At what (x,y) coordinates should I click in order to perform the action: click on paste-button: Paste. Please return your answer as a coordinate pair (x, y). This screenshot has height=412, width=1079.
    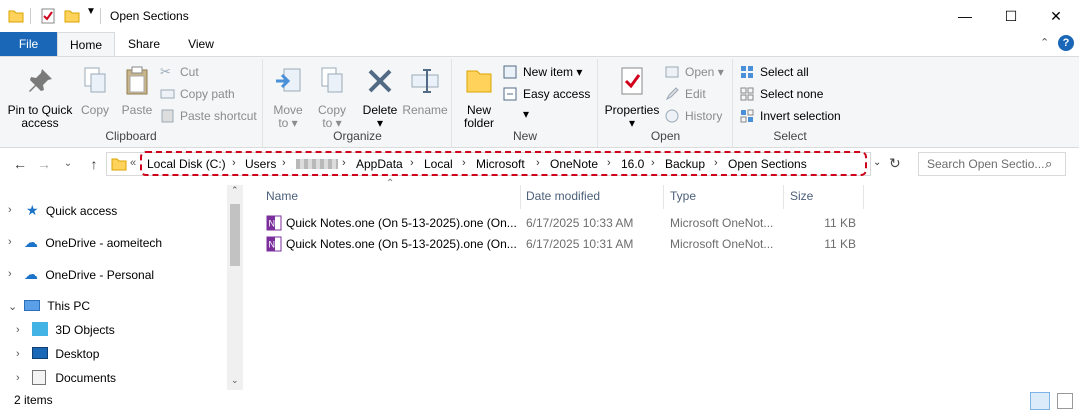
    Looking at the image, I should click on (137, 91).